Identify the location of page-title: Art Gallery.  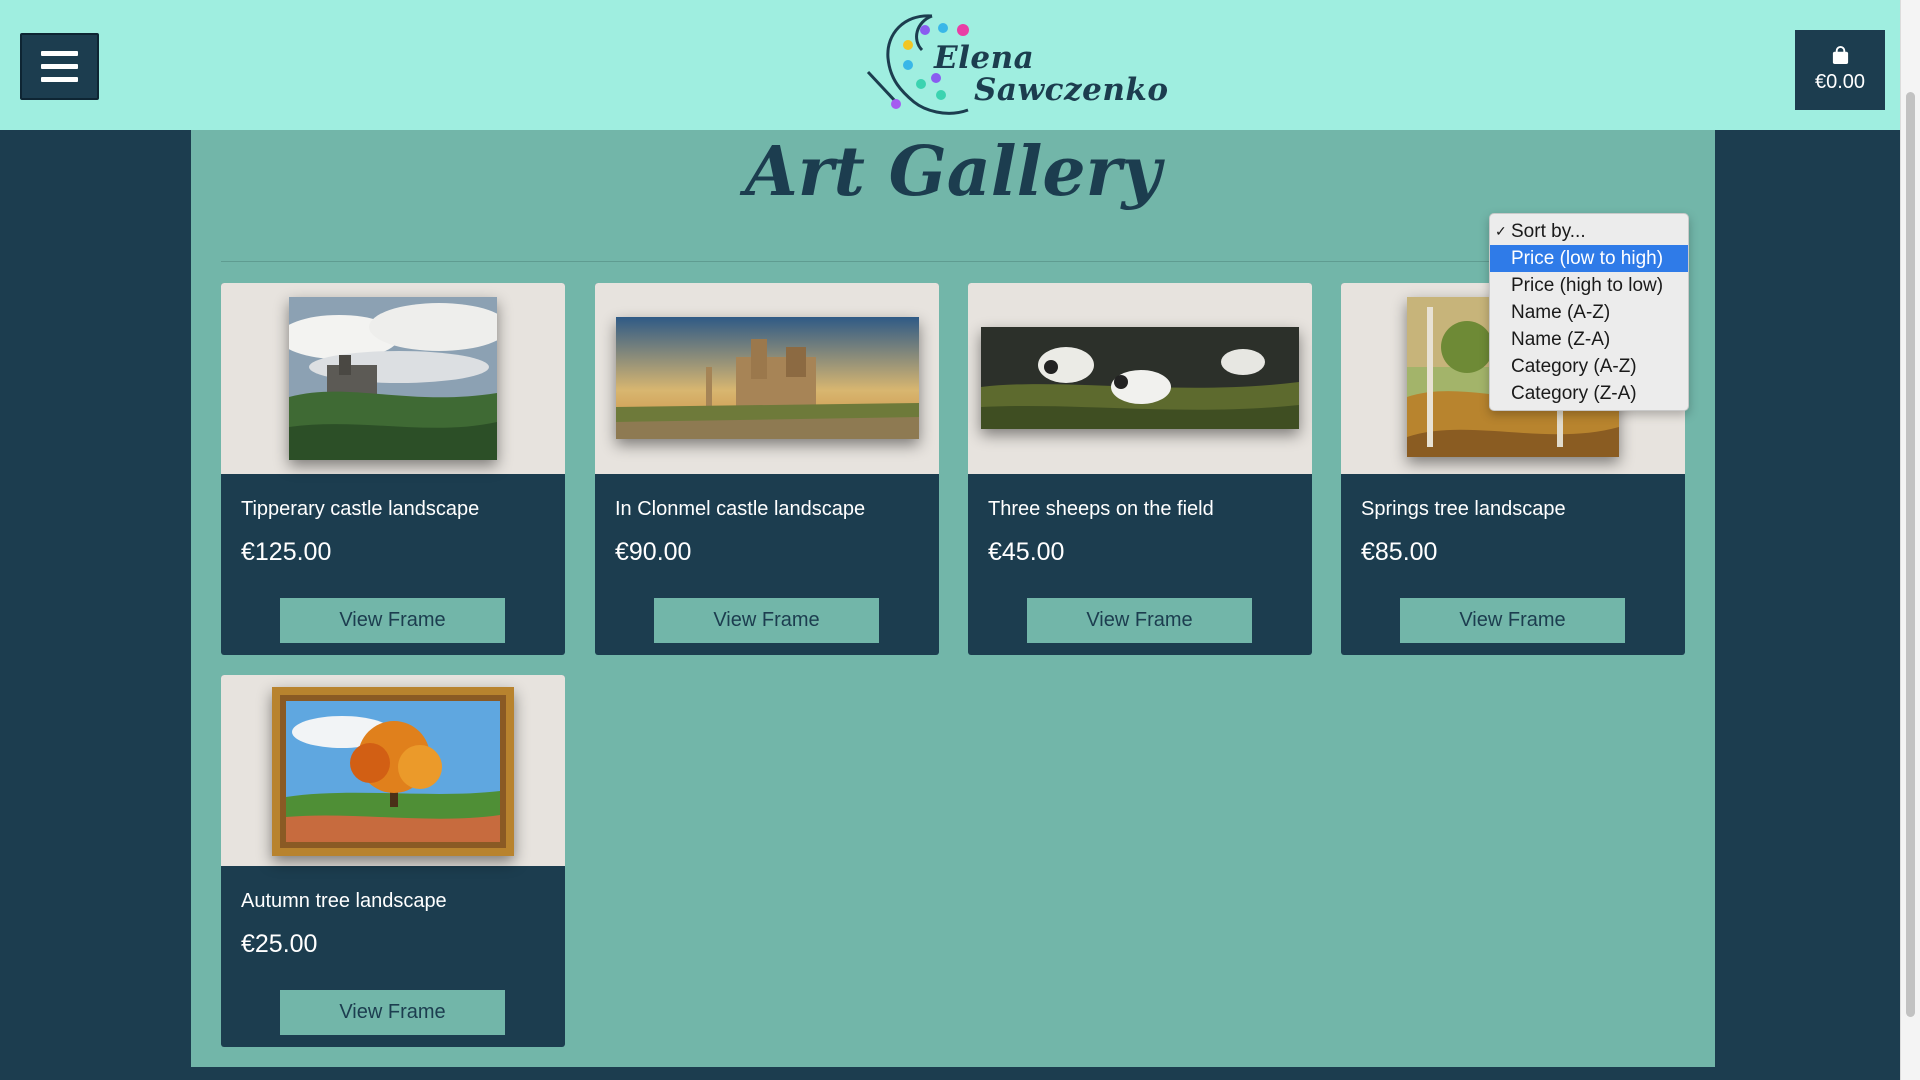
(953, 172).